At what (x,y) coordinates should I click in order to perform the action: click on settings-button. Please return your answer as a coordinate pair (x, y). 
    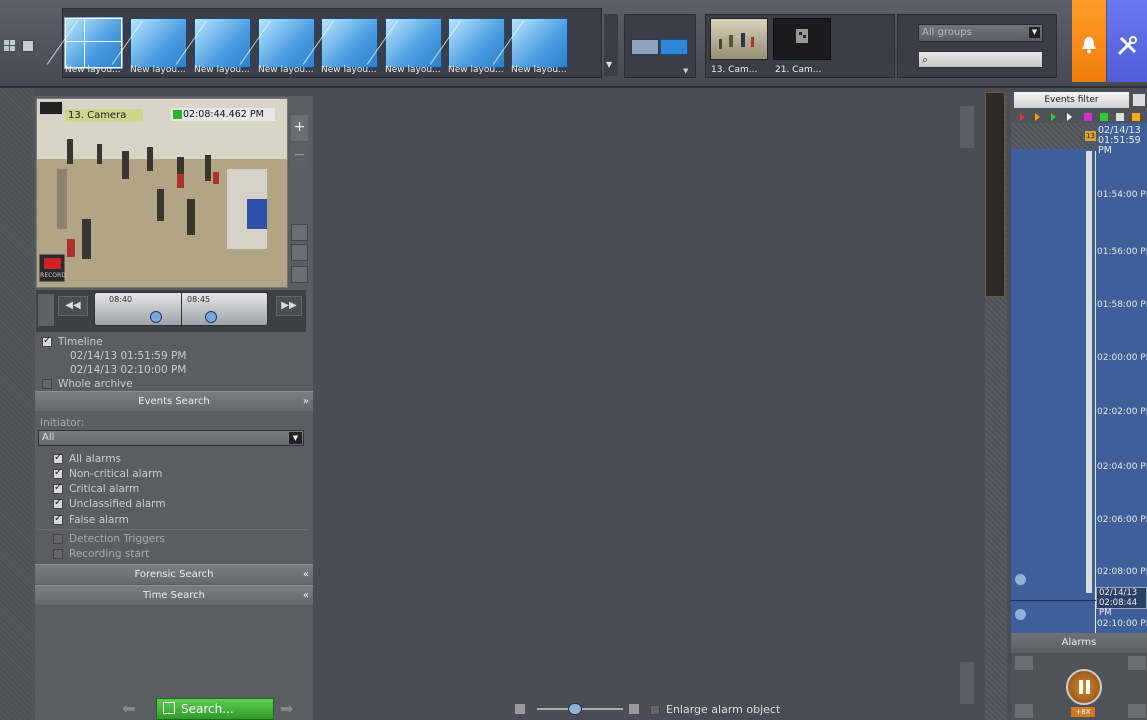
    Looking at the image, I should click on (1127, 41).